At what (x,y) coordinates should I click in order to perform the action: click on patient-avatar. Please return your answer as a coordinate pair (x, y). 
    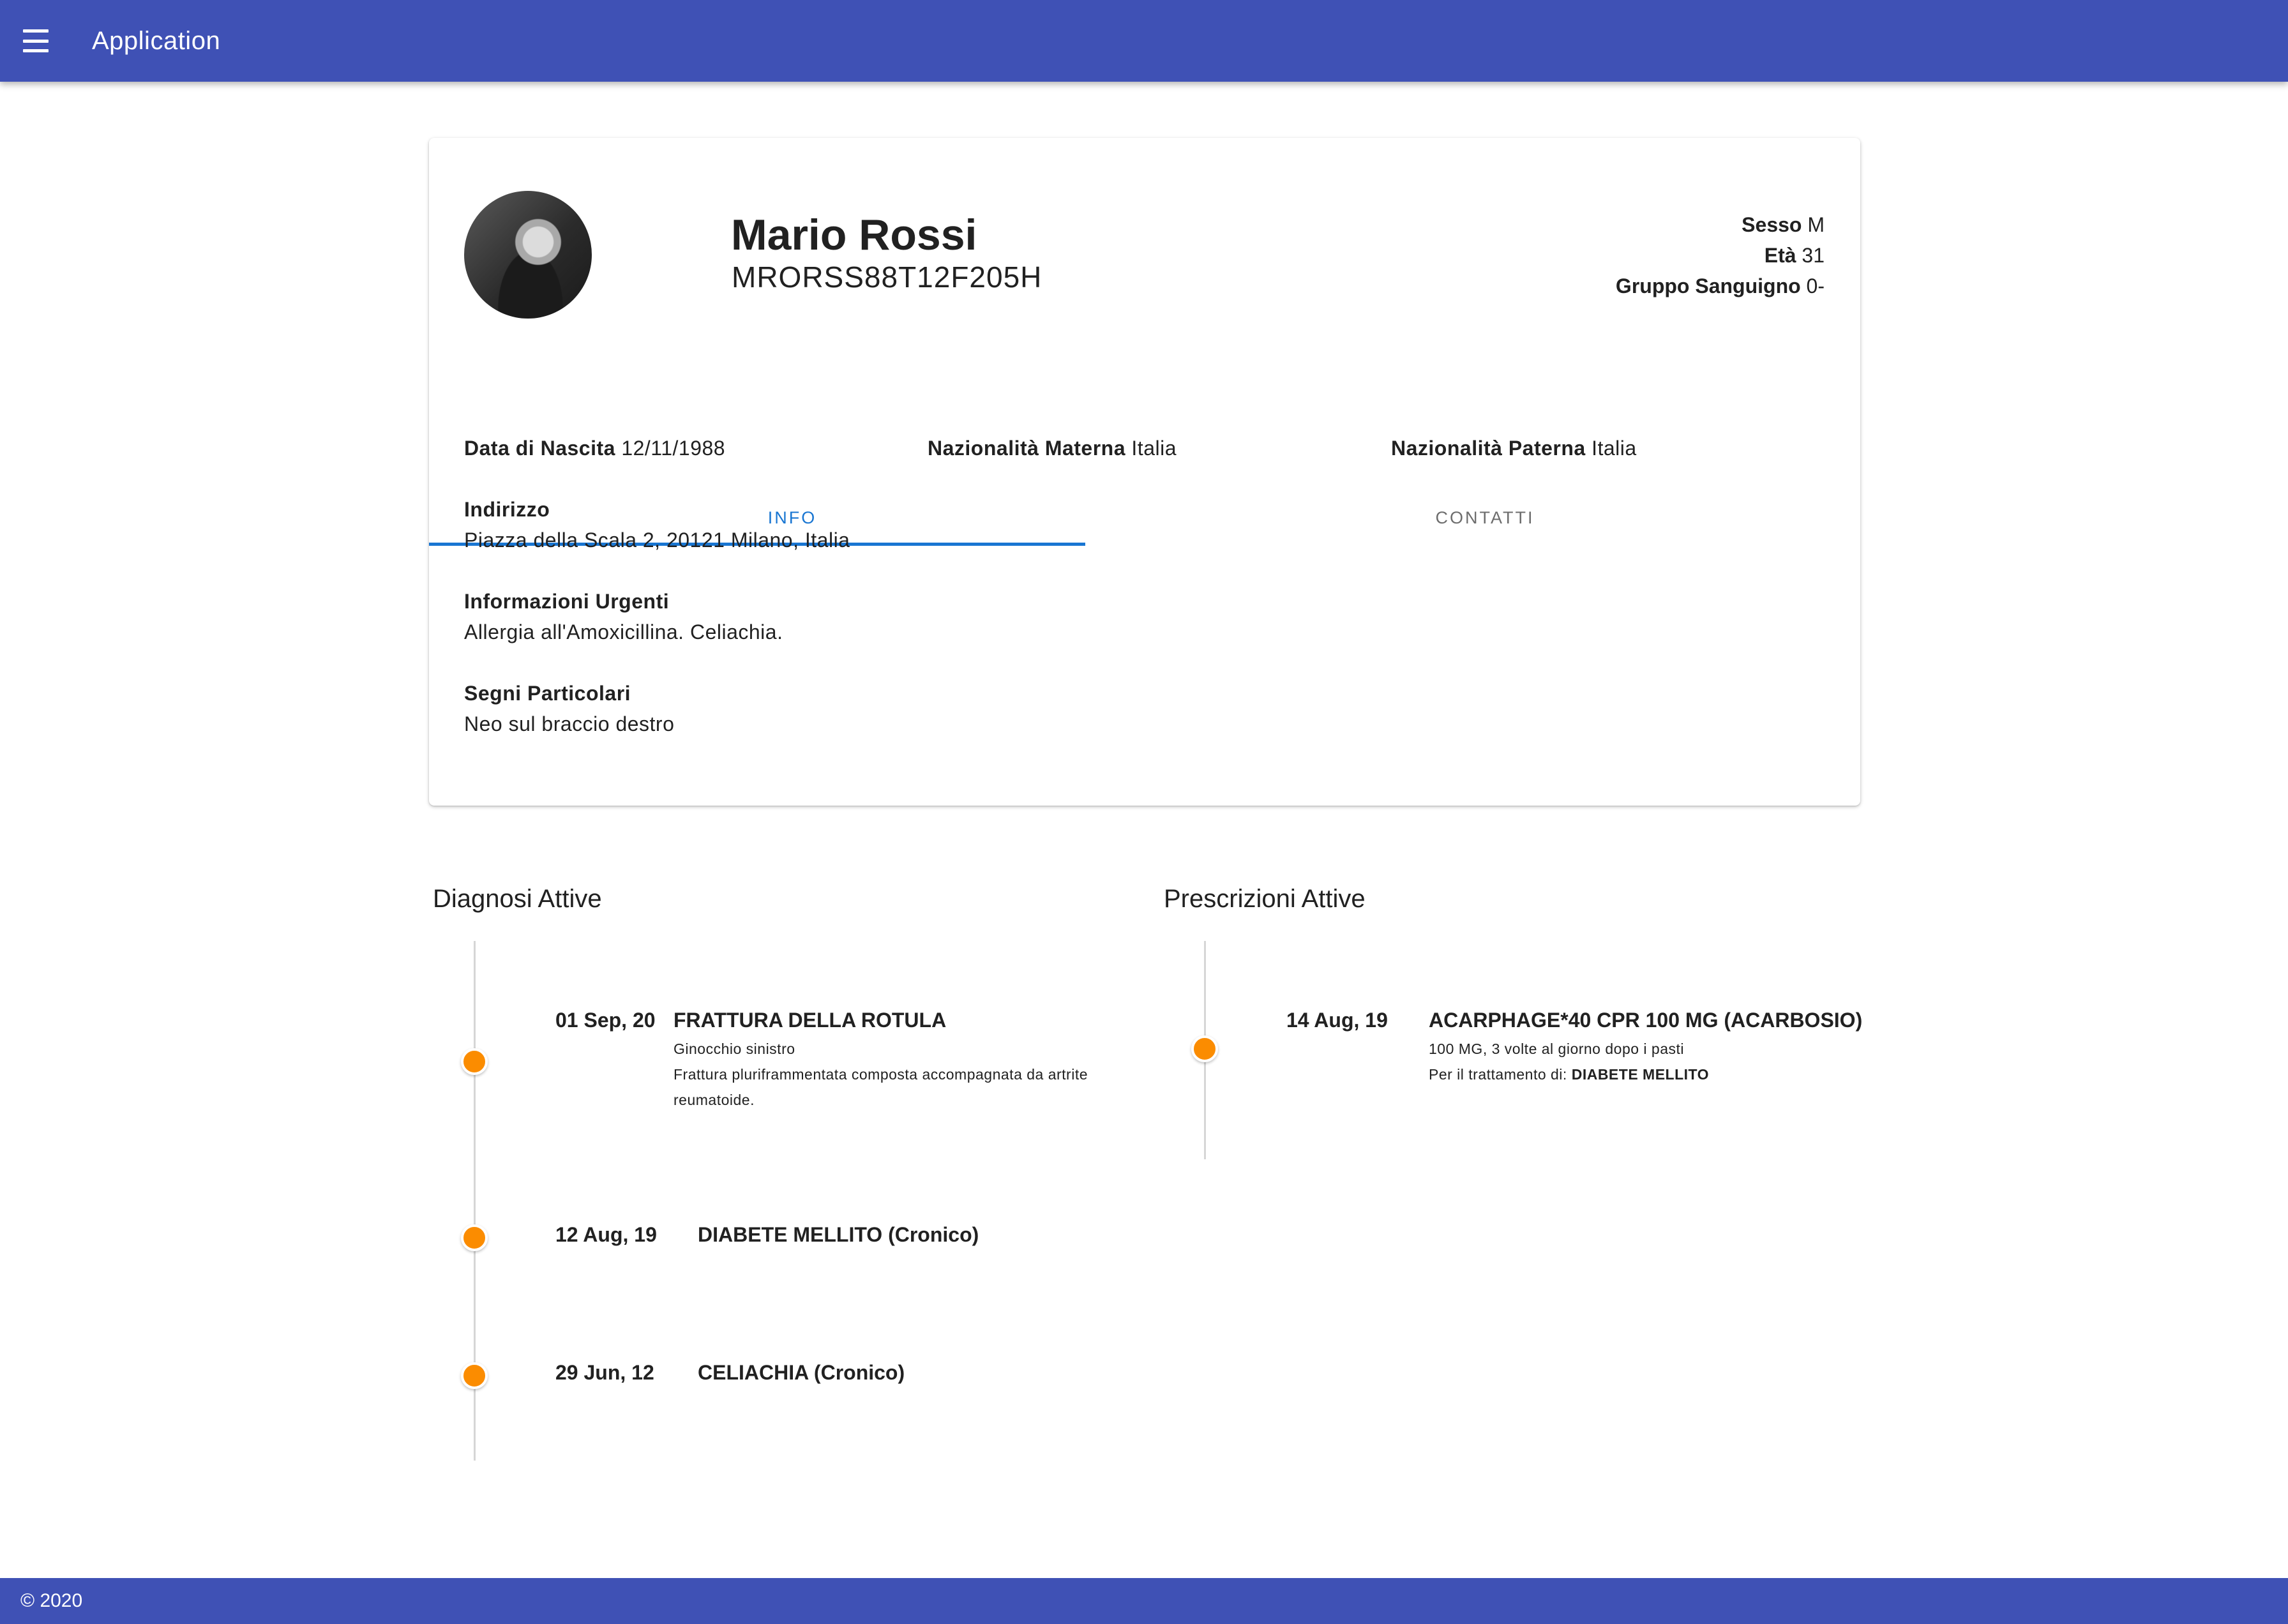
    Looking at the image, I should click on (528, 255).